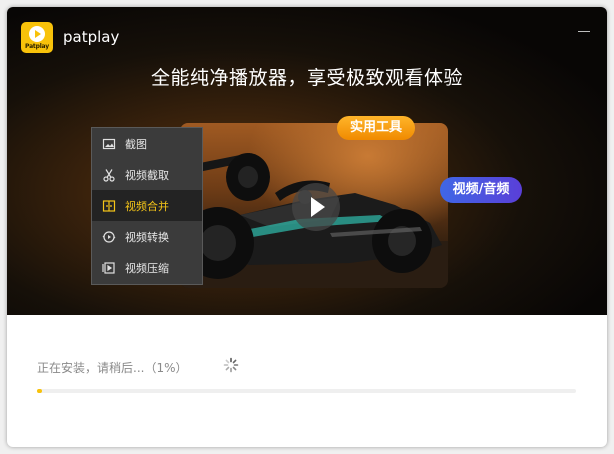  What do you see at coordinates (109, 268) in the screenshot?
I see `compress-icon` at bounding box center [109, 268].